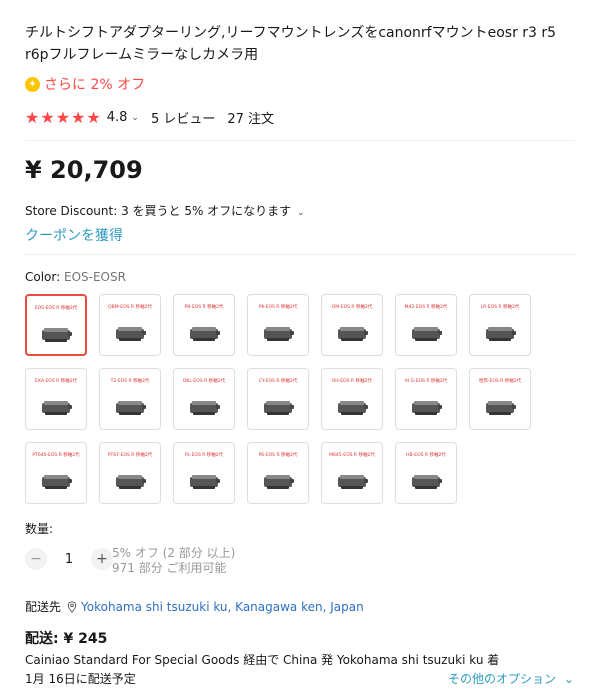  What do you see at coordinates (204, 381) in the screenshot?
I see `color-option-label: DKL-EOS R 移軸2代` at bounding box center [204, 381].